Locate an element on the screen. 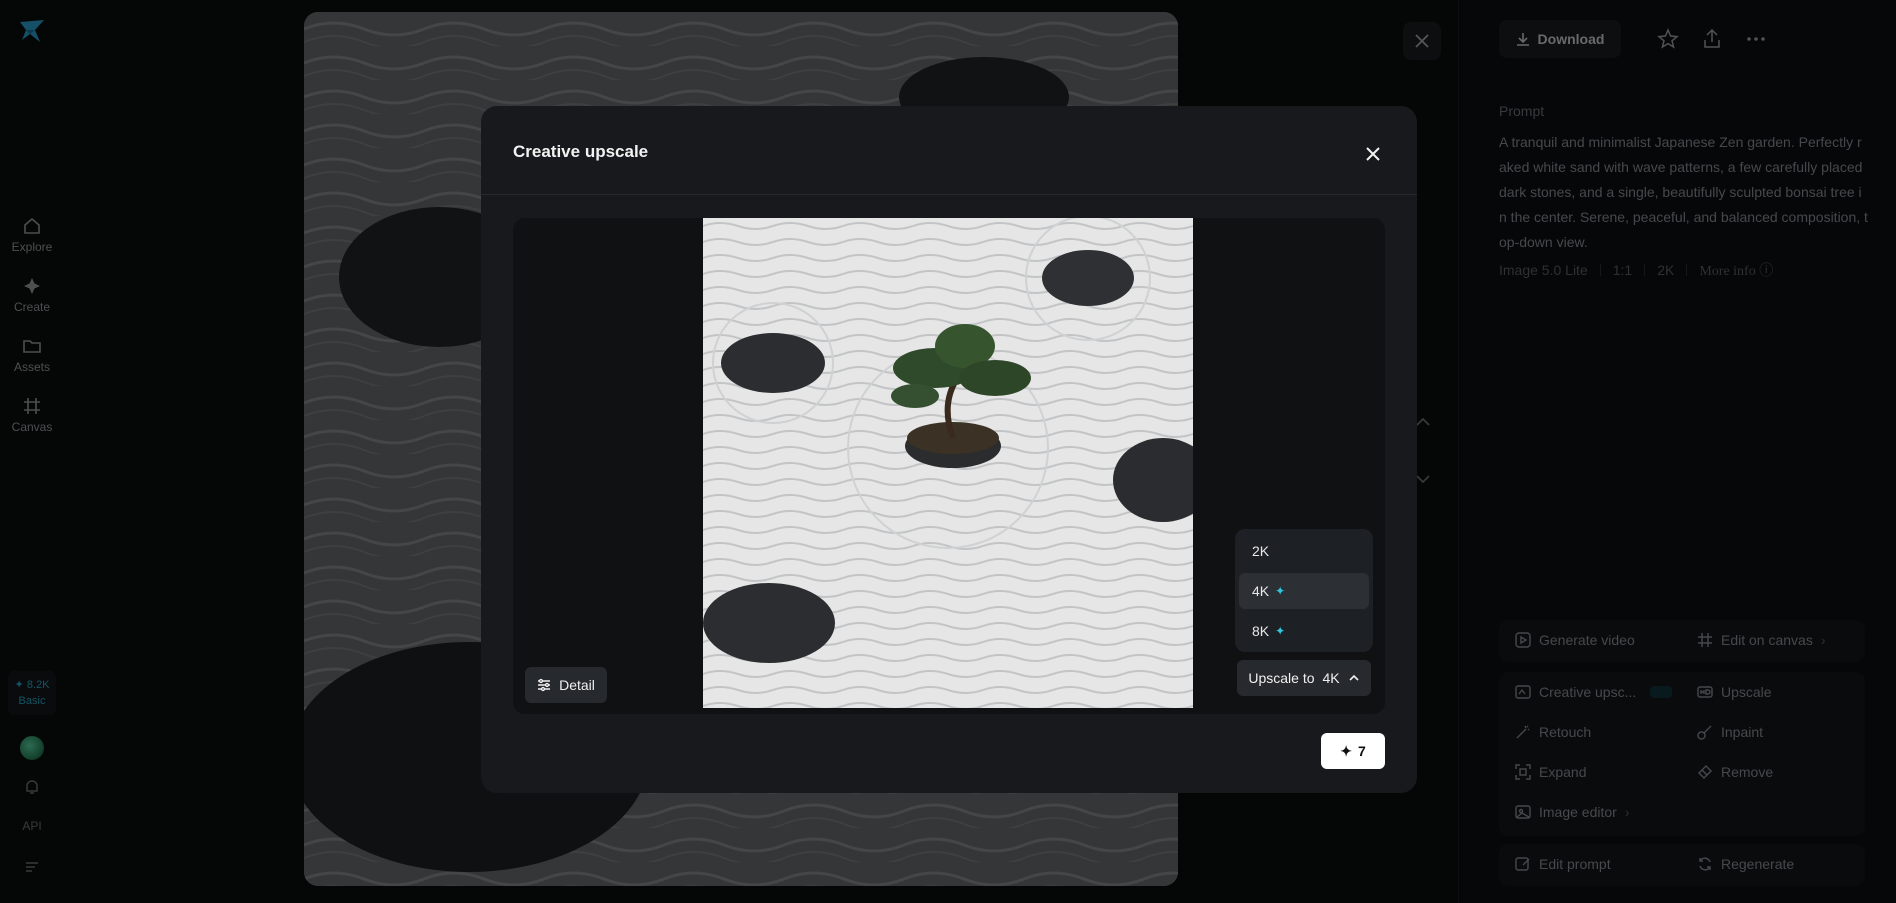 This screenshot has height=903, width=1896. upscale-to-select: Upscale to 4K is located at coordinates (1304, 678).